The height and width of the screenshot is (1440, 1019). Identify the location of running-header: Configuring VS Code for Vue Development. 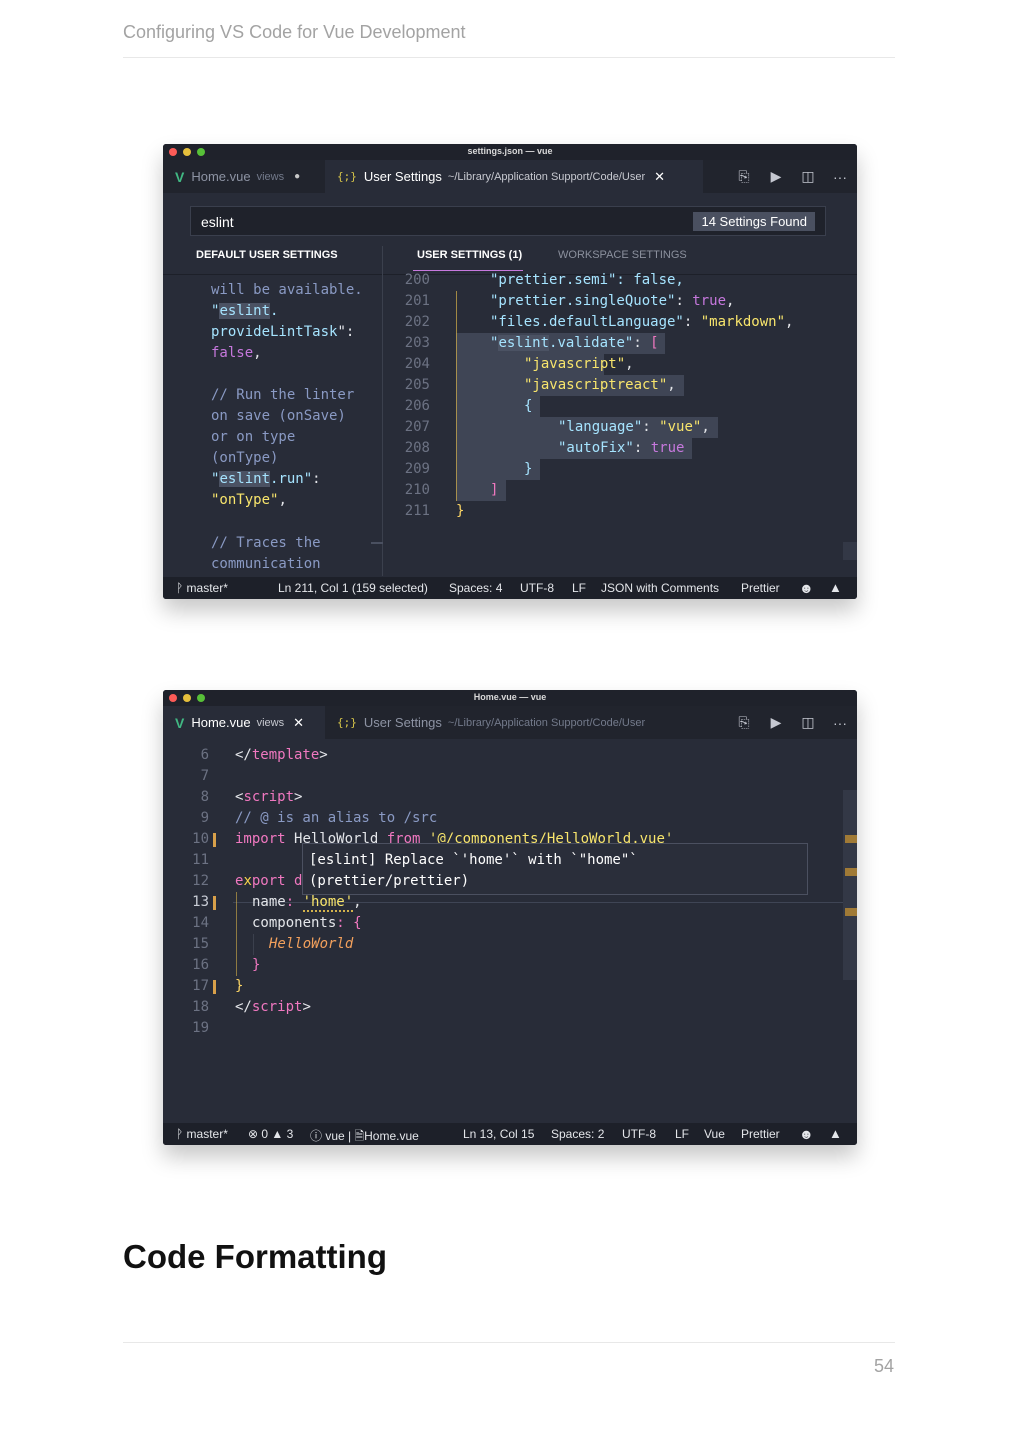
(294, 32).